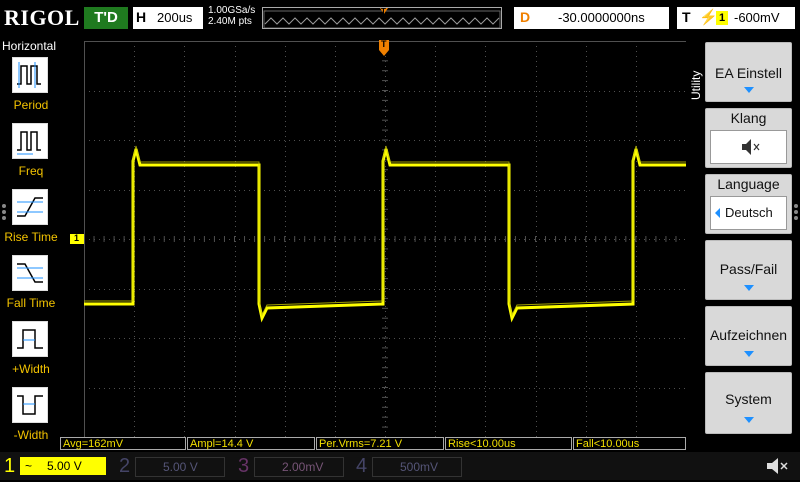 This screenshot has height=482, width=800. Describe the element at coordinates (748, 118) in the screenshot. I see `klang-label: Klang` at that location.